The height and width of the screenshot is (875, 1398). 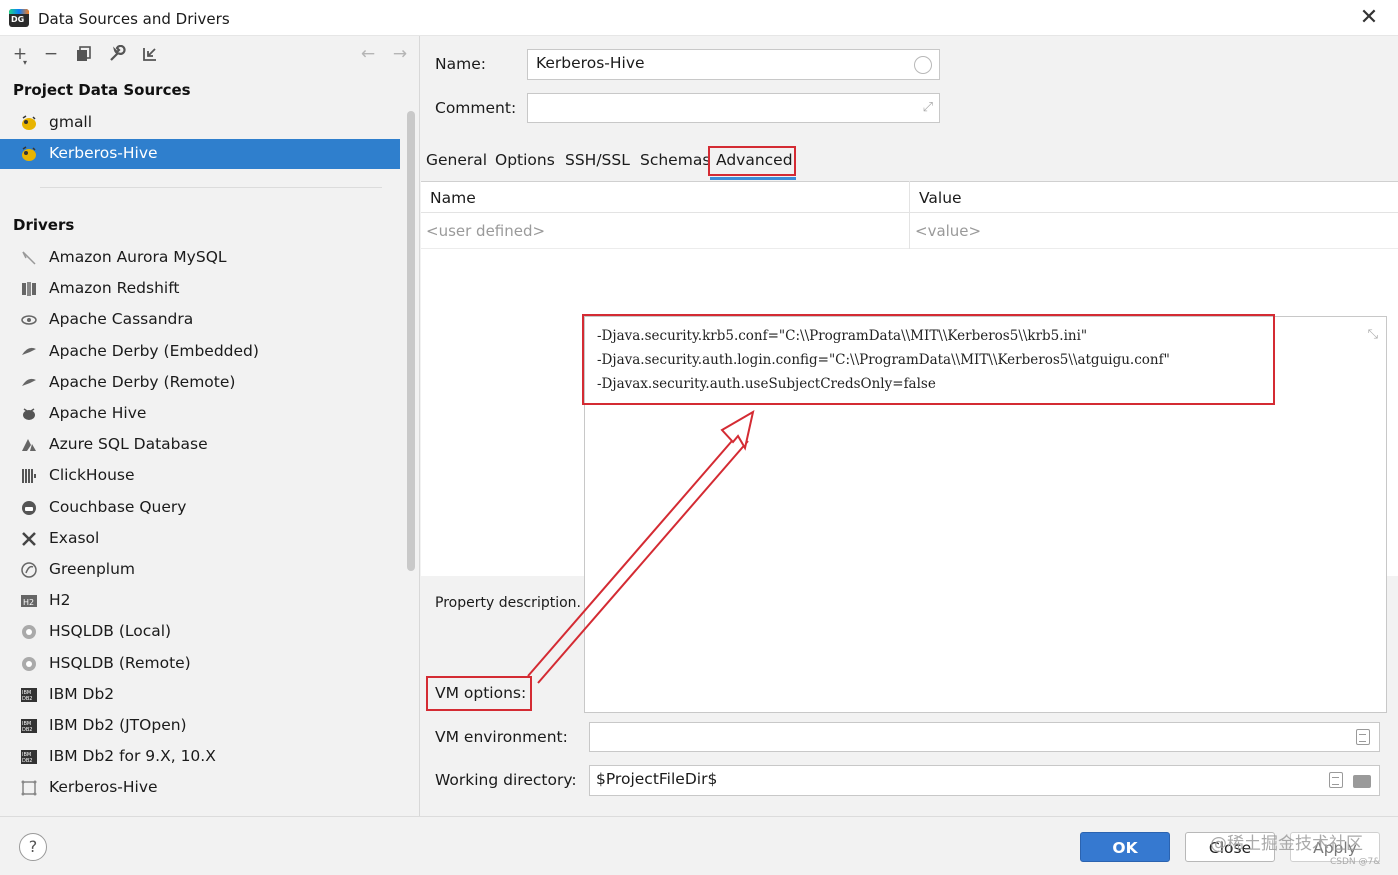 What do you see at coordinates (984, 737) in the screenshot?
I see `vm-environment-field` at bounding box center [984, 737].